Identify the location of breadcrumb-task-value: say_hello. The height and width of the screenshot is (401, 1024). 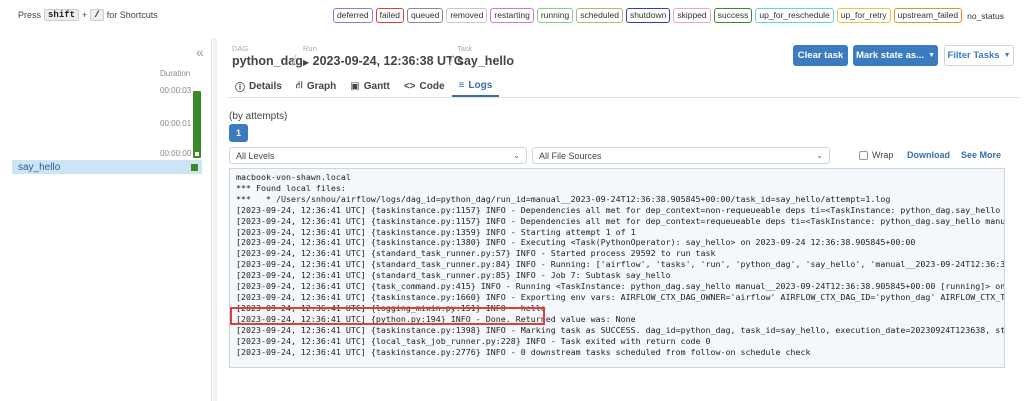
(485, 61).